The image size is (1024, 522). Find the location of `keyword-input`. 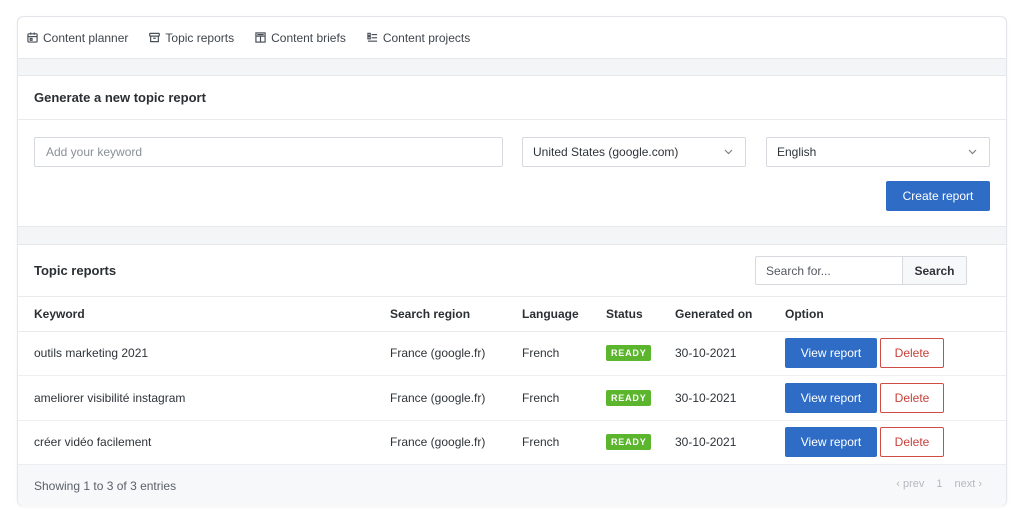

keyword-input is located at coordinates (268, 152).